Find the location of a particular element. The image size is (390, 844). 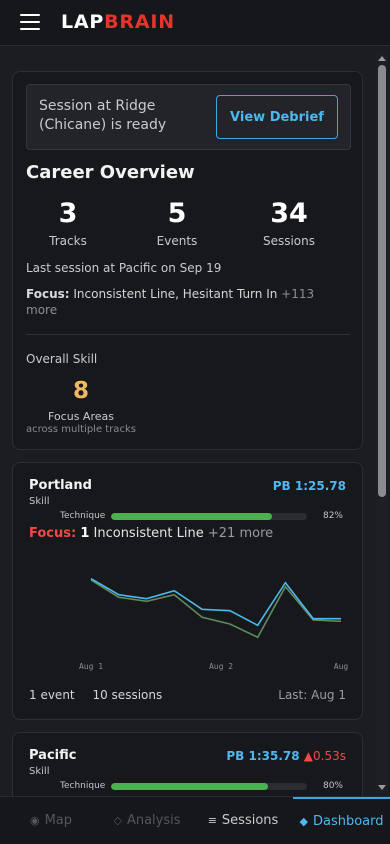

overall-skill-label: Overall Skill is located at coordinates (62, 359).